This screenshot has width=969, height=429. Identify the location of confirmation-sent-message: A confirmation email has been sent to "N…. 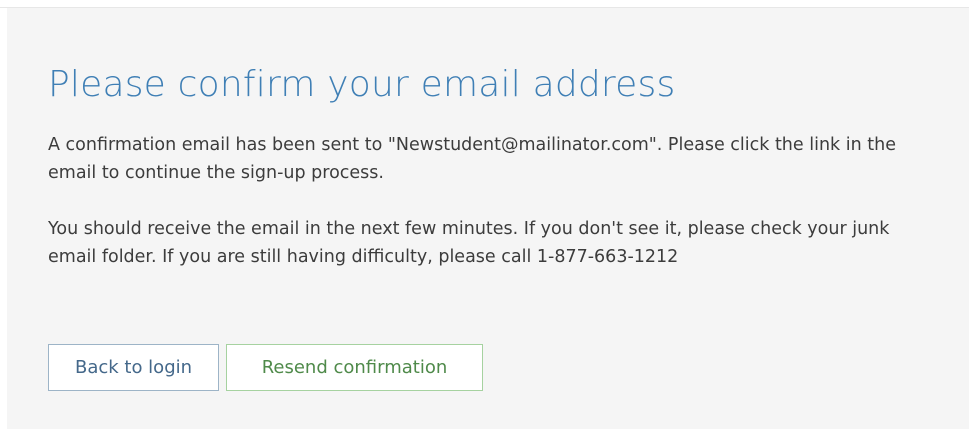
(472, 159).